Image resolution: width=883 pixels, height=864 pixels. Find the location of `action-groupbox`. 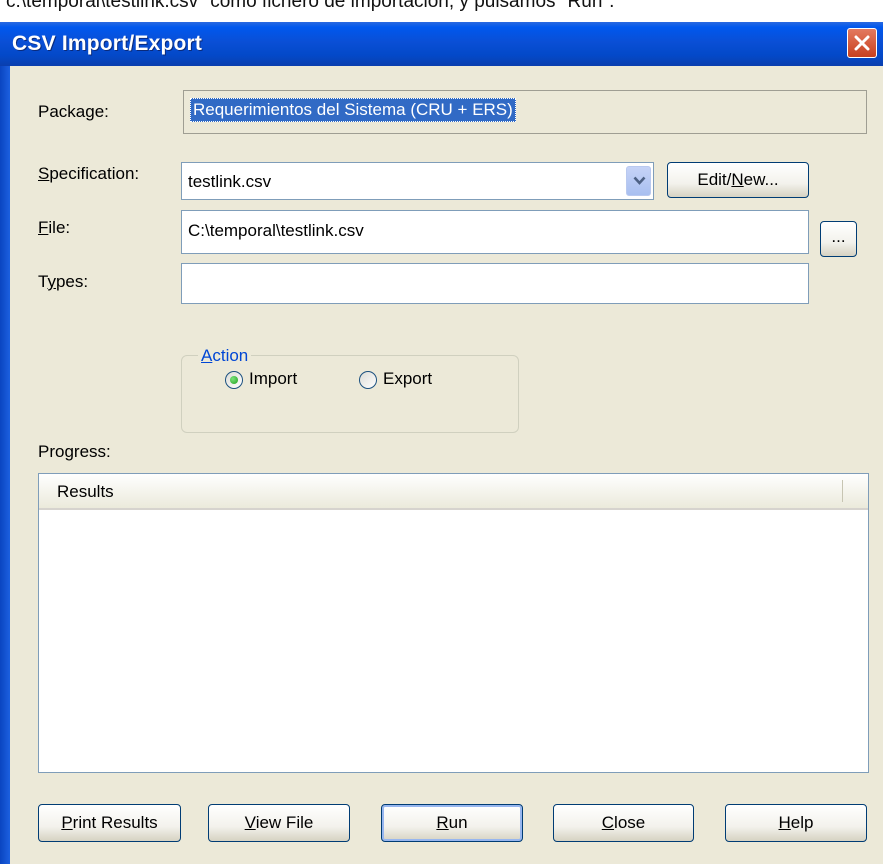

action-groupbox is located at coordinates (350, 394).